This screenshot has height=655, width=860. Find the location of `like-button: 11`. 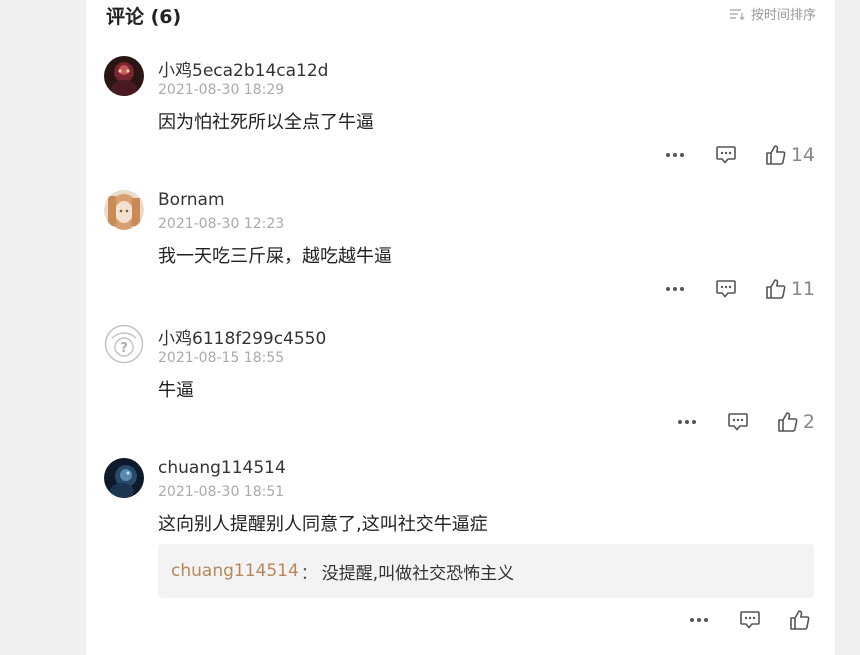

like-button: 11 is located at coordinates (790, 289).